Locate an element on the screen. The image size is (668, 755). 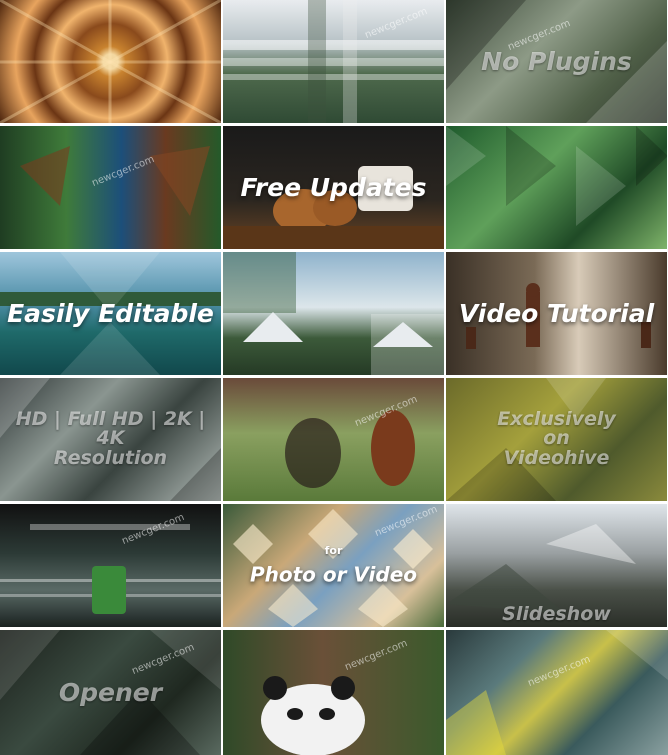
triangle-mosaic-graphic is located at coordinates (556, 176).